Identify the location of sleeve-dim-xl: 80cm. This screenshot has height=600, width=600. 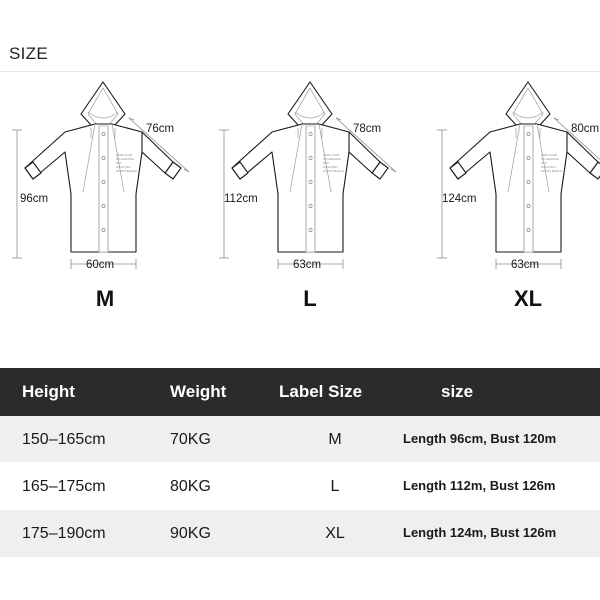
(585, 129).